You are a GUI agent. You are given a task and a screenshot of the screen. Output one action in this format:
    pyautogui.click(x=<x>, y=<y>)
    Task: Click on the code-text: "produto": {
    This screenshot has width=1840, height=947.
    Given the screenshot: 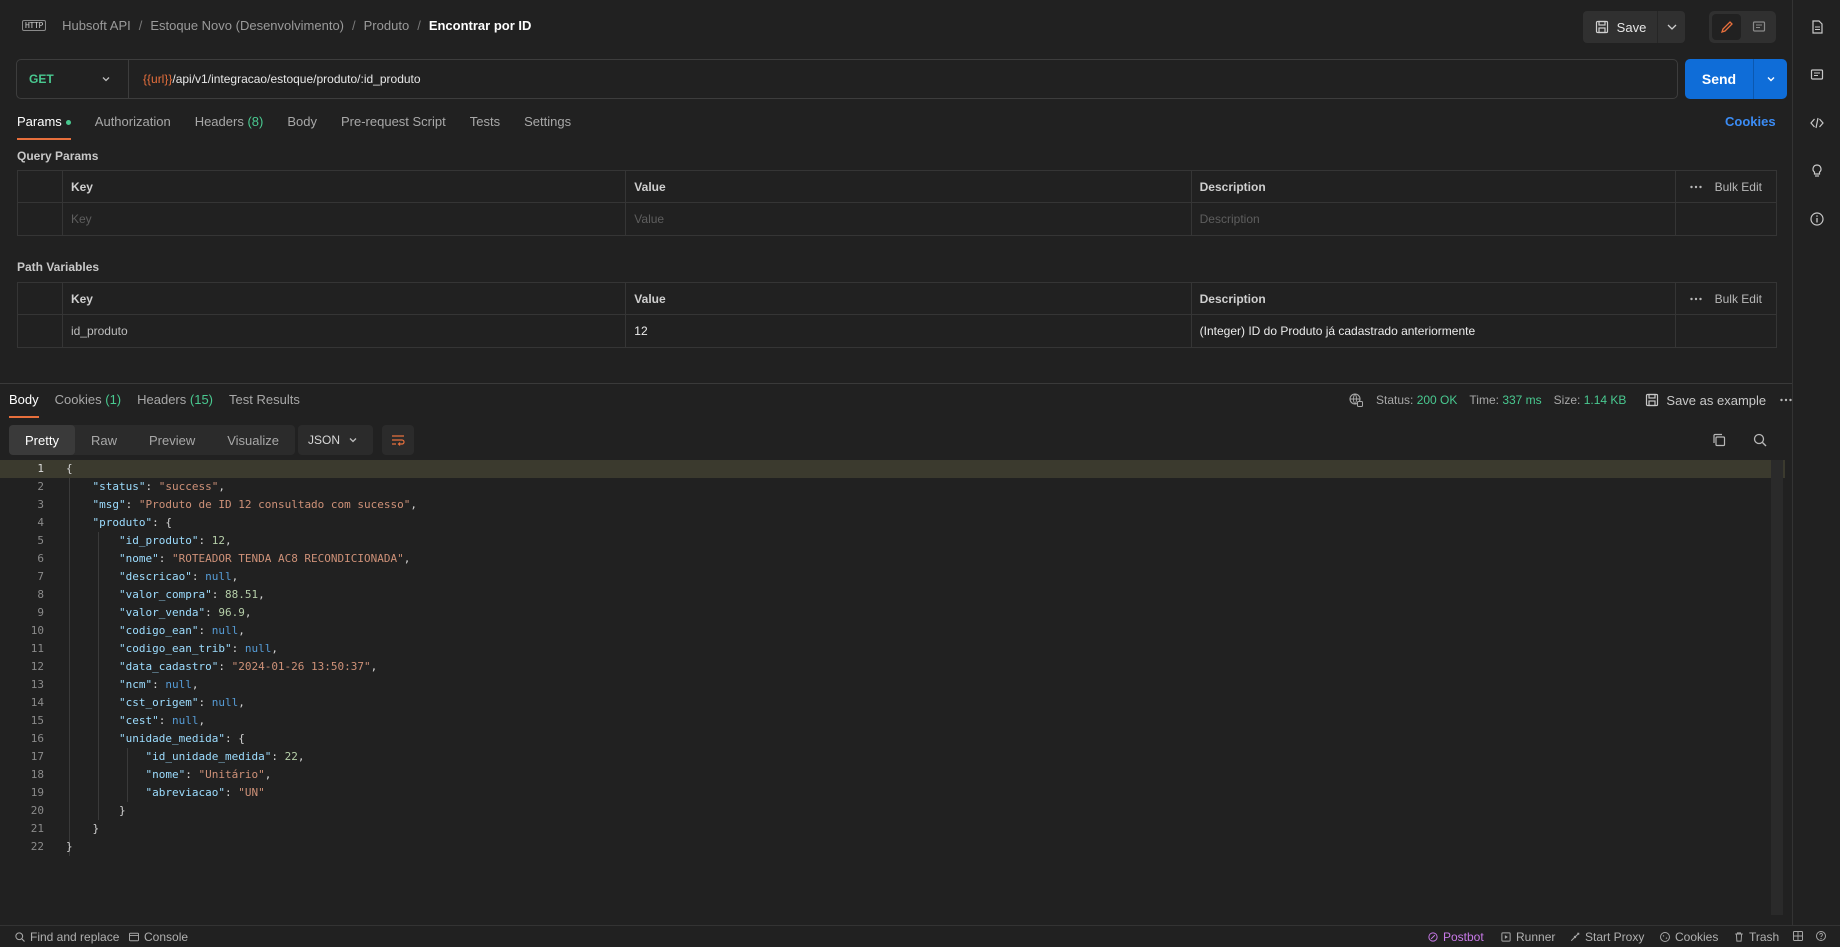 What is the action you would take?
    pyautogui.click(x=132, y=522)
    